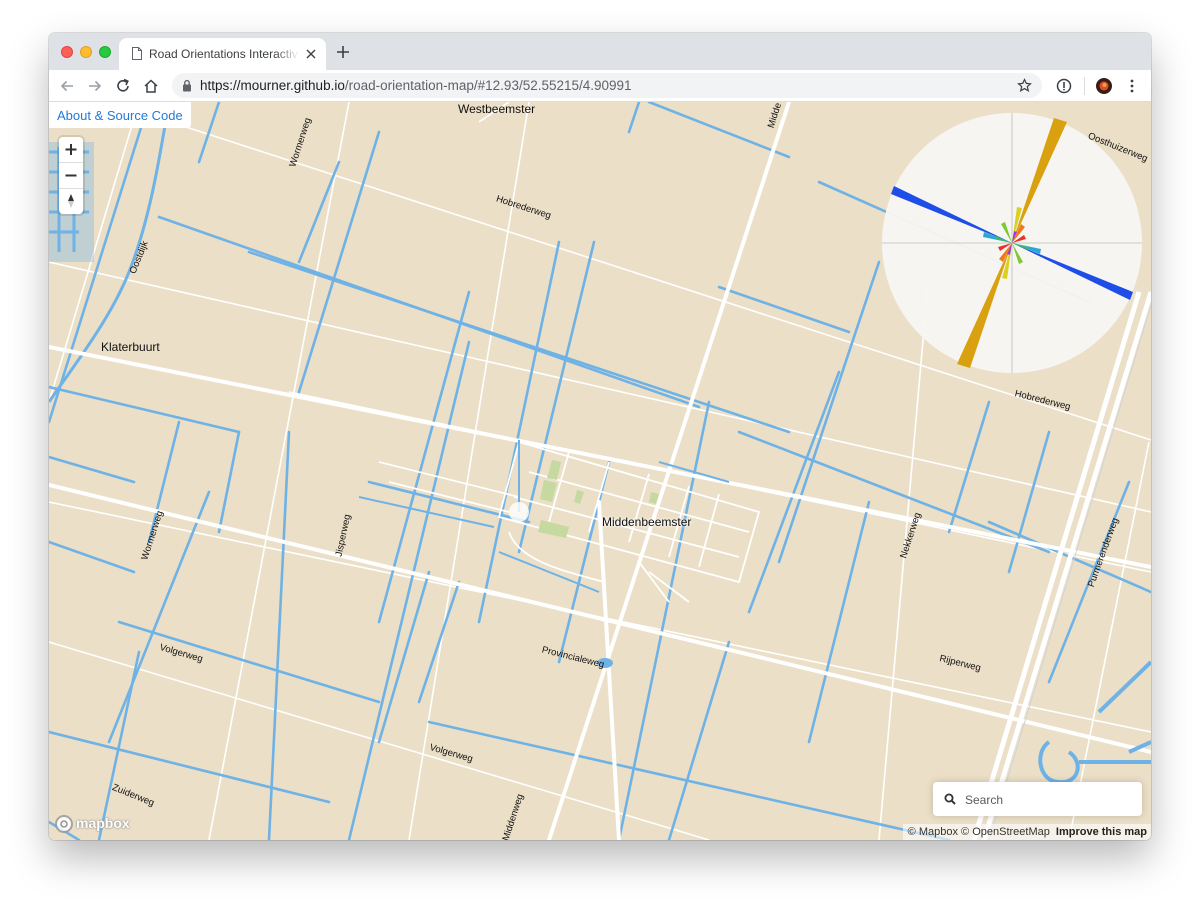  Describe the element at coordinates (272, 85) in the screenshot. I see `url-host: https://mourner.github.io` at that location.